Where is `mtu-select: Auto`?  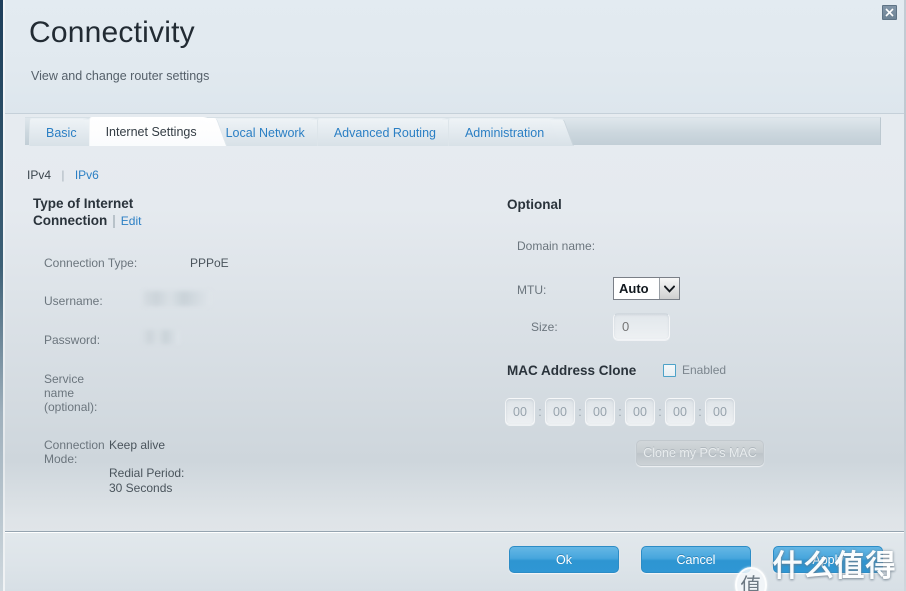
mtu-select: Auto is located at coordinates (646, 288).